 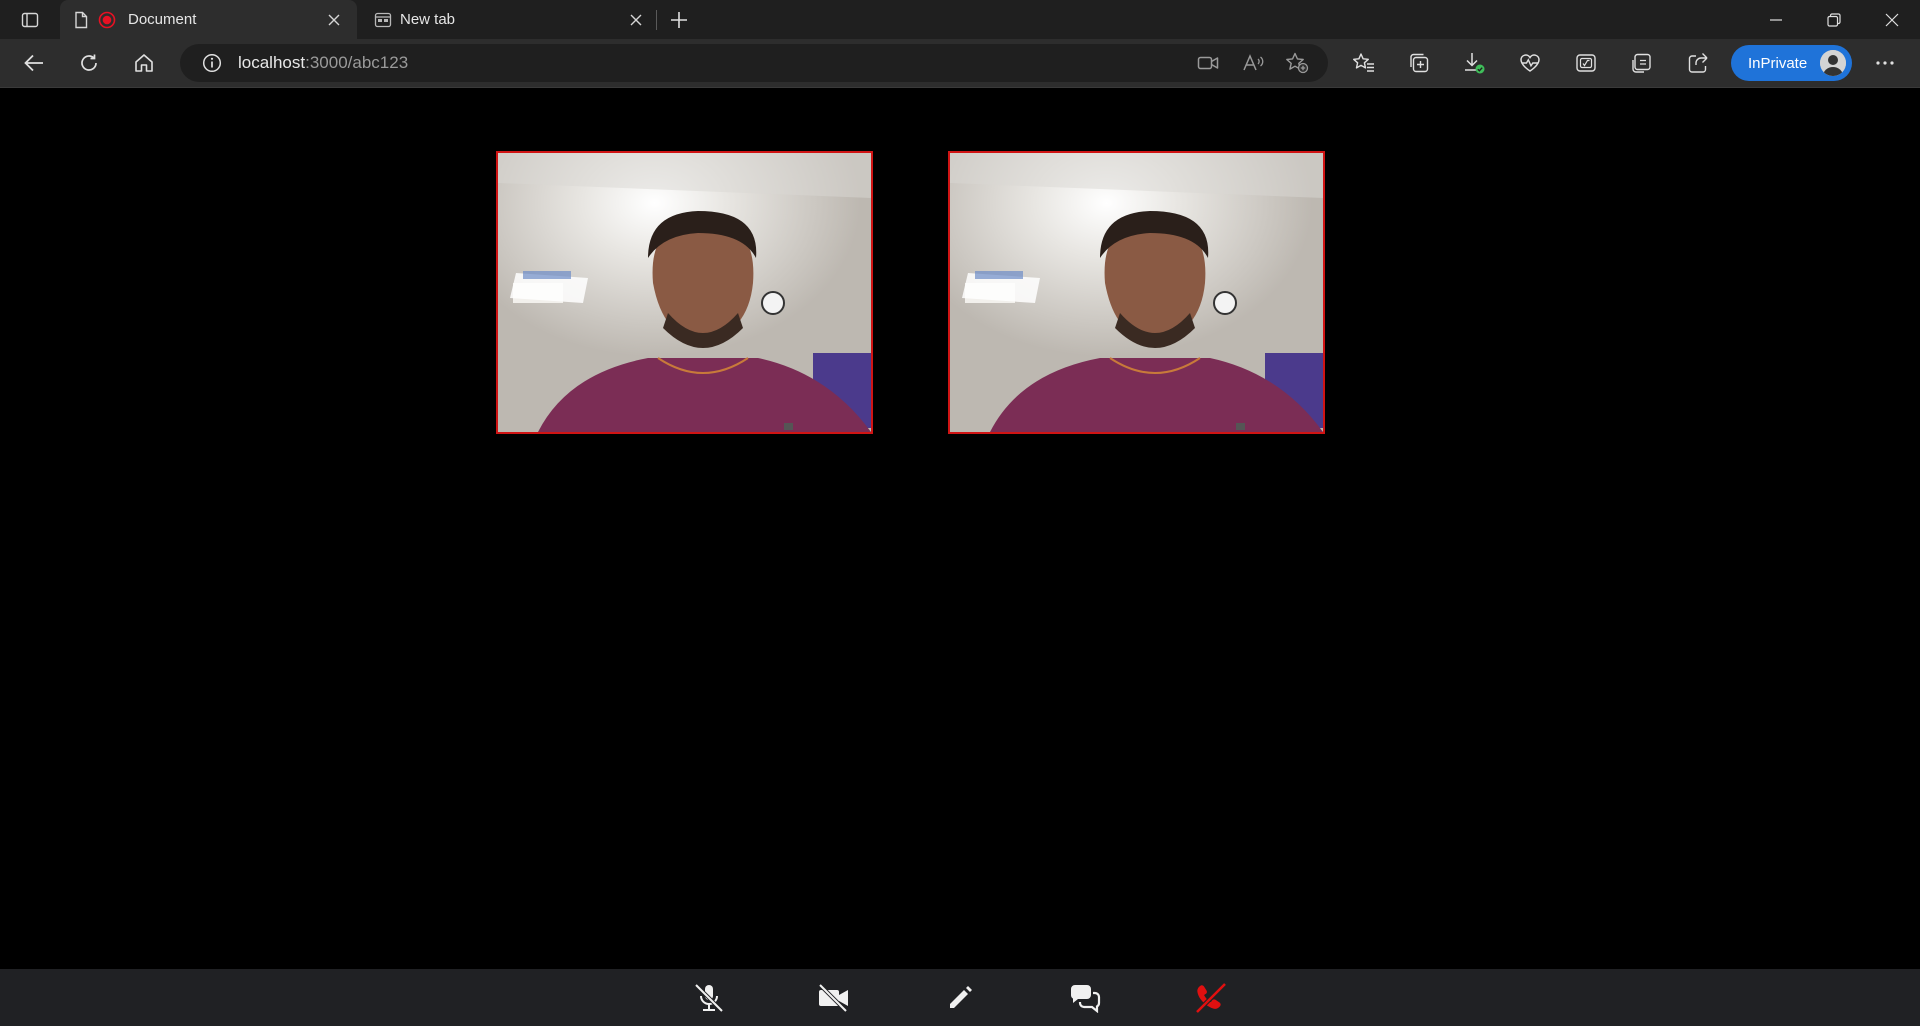 I want to click on end-call-button, so click(x=1211, y=998).